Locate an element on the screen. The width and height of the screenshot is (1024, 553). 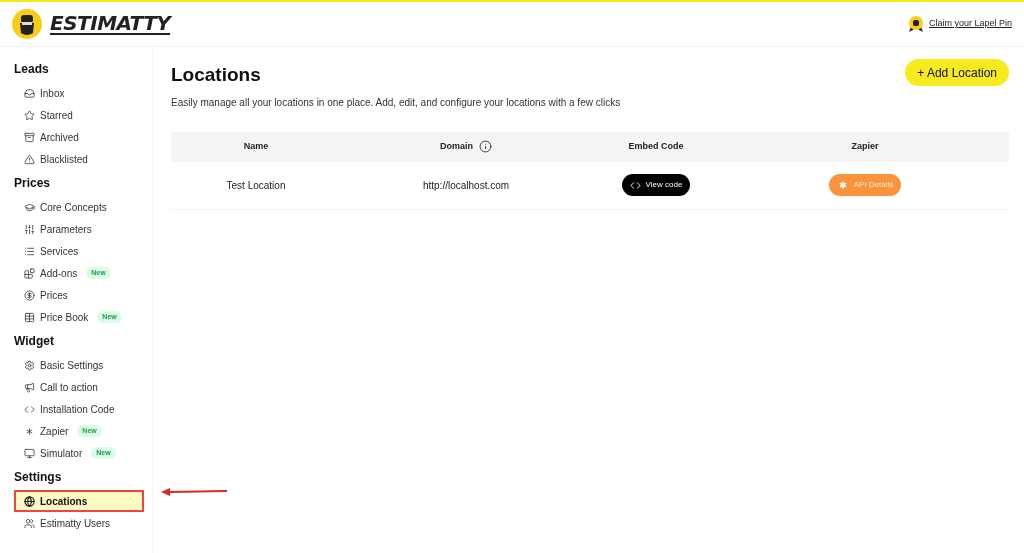
inbox-icon is located at coordinates (29, 93).